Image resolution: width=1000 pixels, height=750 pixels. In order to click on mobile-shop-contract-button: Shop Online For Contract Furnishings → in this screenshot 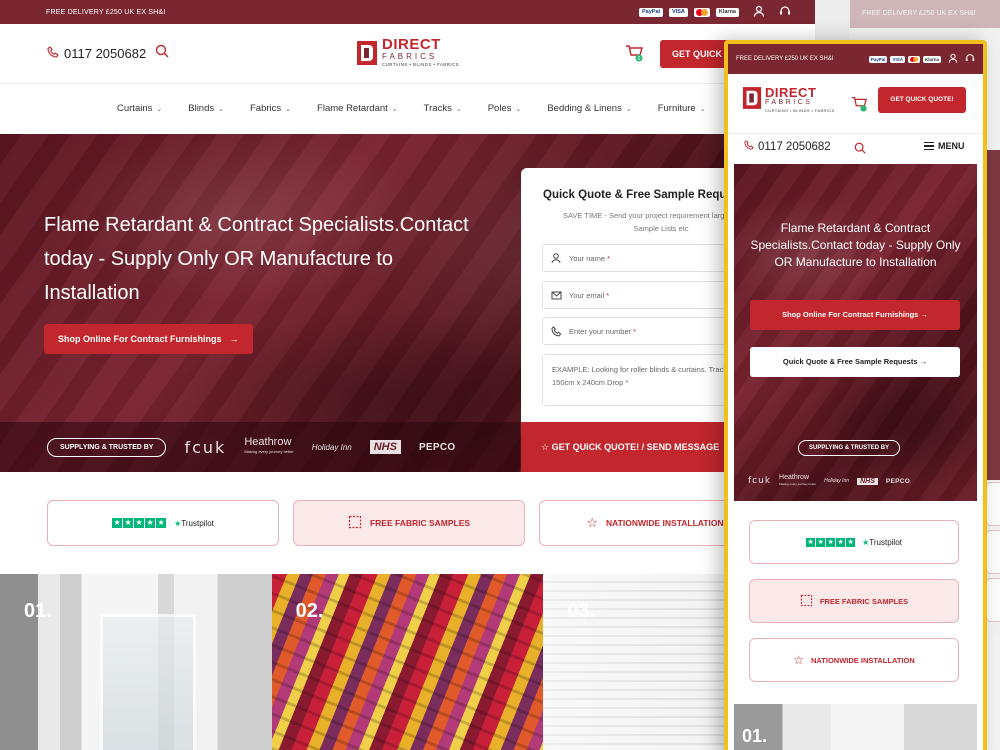, I will do `click(855, 315)`.